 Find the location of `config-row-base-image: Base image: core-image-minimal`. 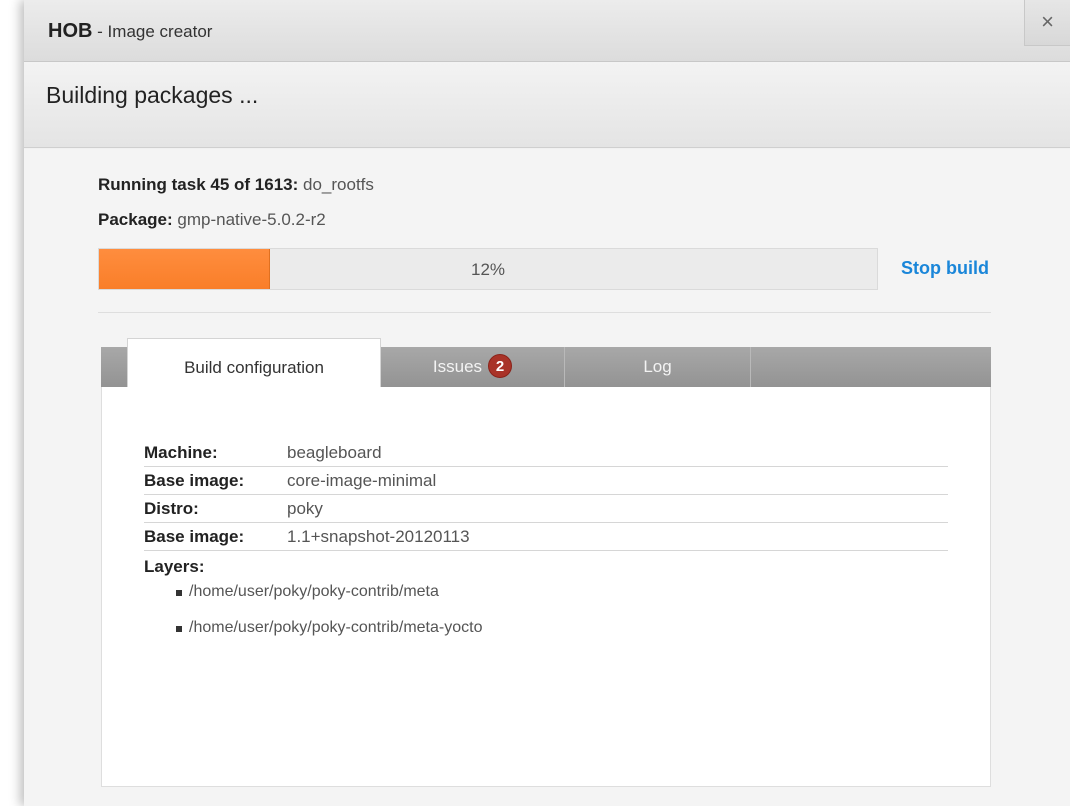

config-row-base-image: Base image: core-image-minimal is located at coordinates (546, 481).